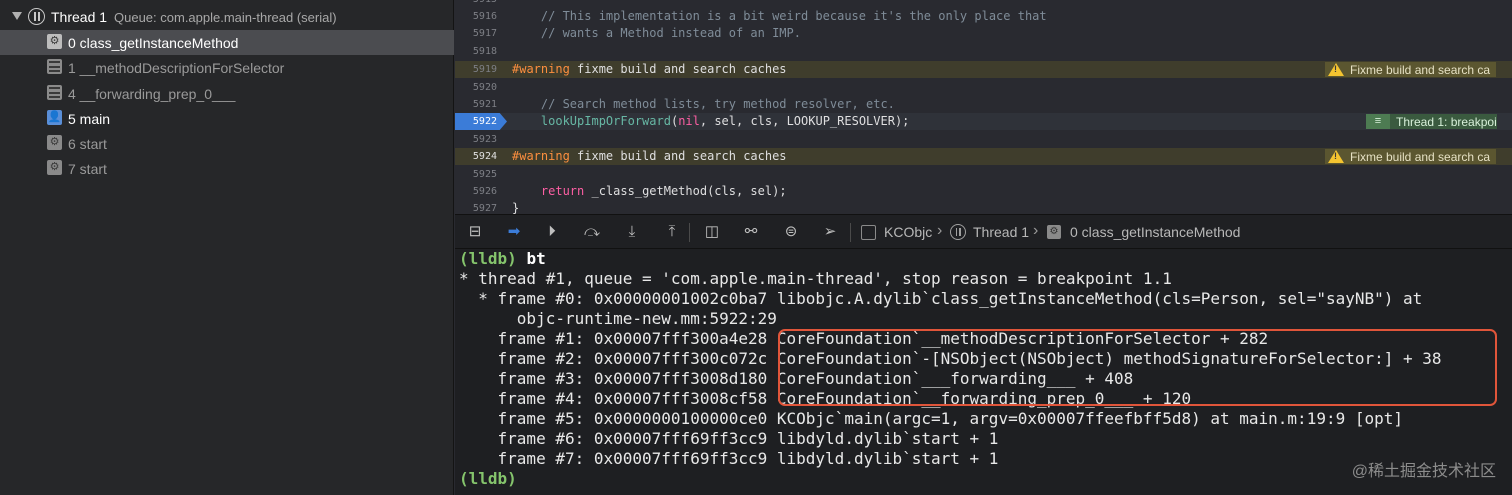 The height and width of the screenshot is (495, 1512). What do you see at coordinates (17, 16) in the screenshot?
I see `disclosure-triangle-icon` at bounding box center [17, 16].